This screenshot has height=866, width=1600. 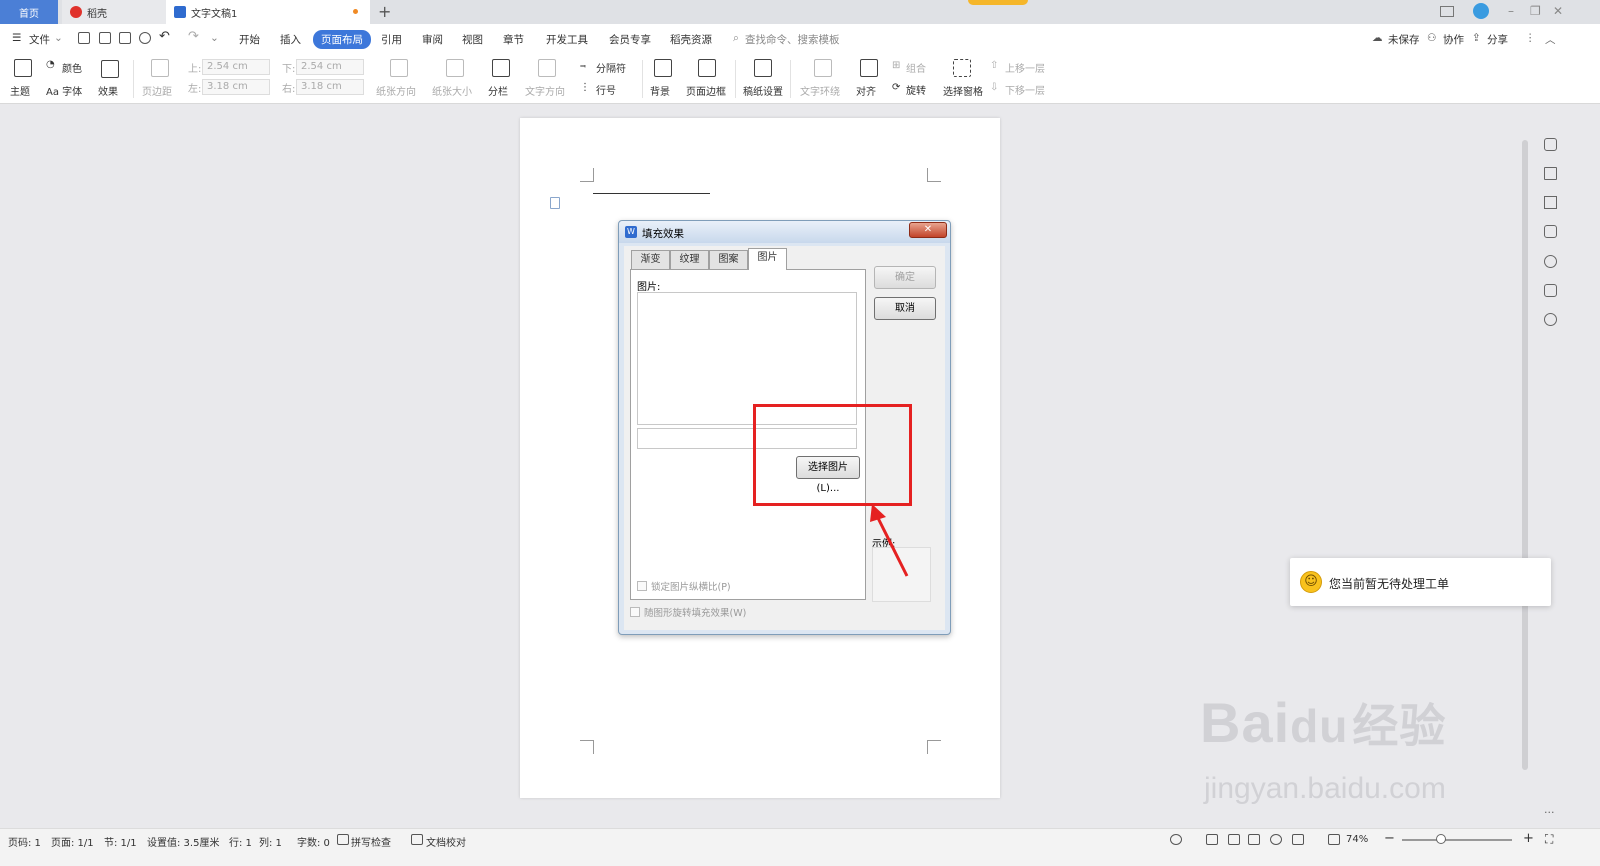 What do you see at coordinates (630, 39) in the screenshot?
I see `menu-item-member: 会员专享` at bounding box center [630, 39].